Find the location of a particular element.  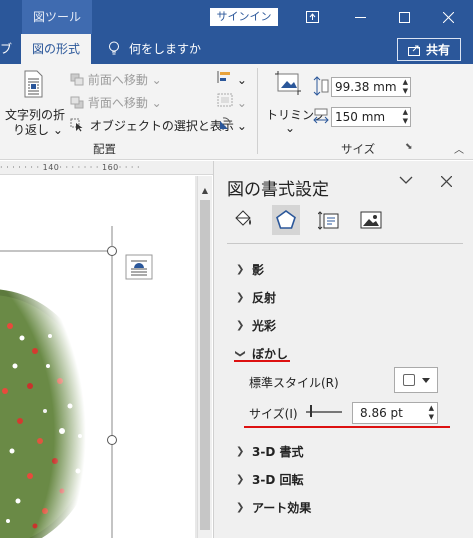

lightbulb-icon is located at coordinates (114, 48).